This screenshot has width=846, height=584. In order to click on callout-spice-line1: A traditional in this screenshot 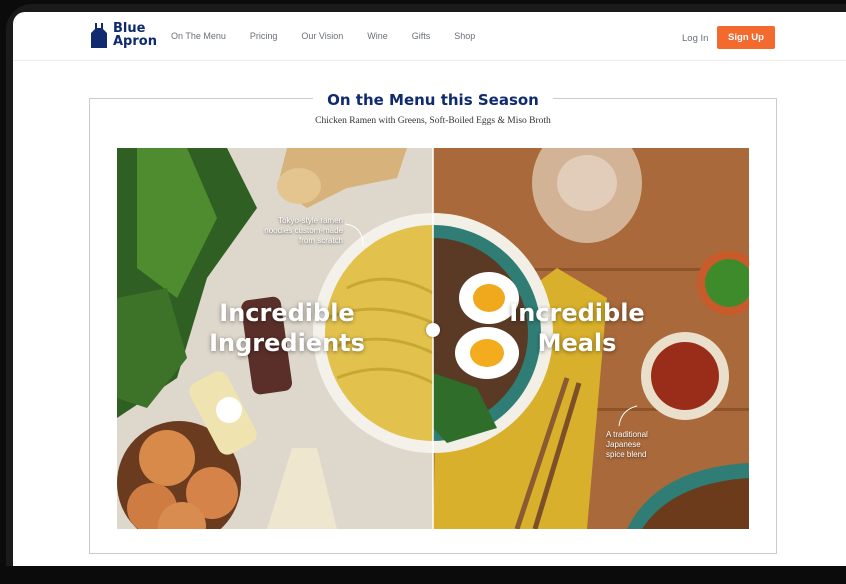, I will do `click(627, 434)`.